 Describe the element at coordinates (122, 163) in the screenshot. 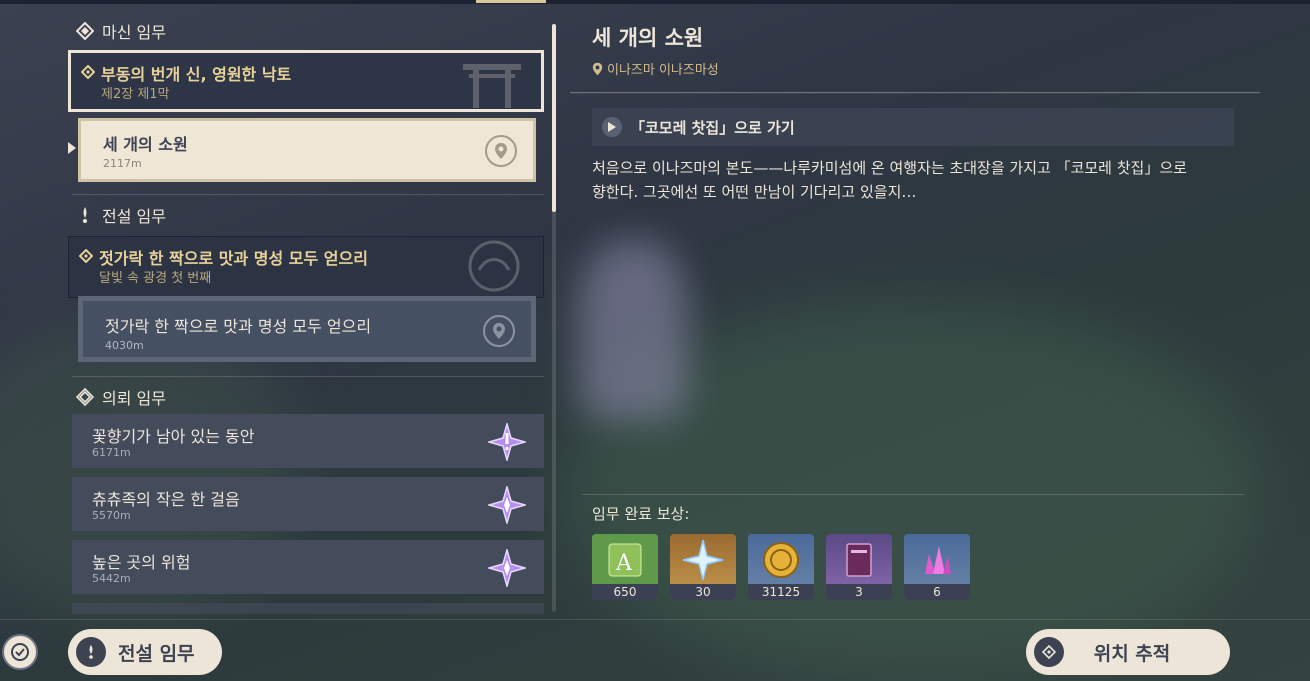

I see `step-distance: 2117m` at that location.